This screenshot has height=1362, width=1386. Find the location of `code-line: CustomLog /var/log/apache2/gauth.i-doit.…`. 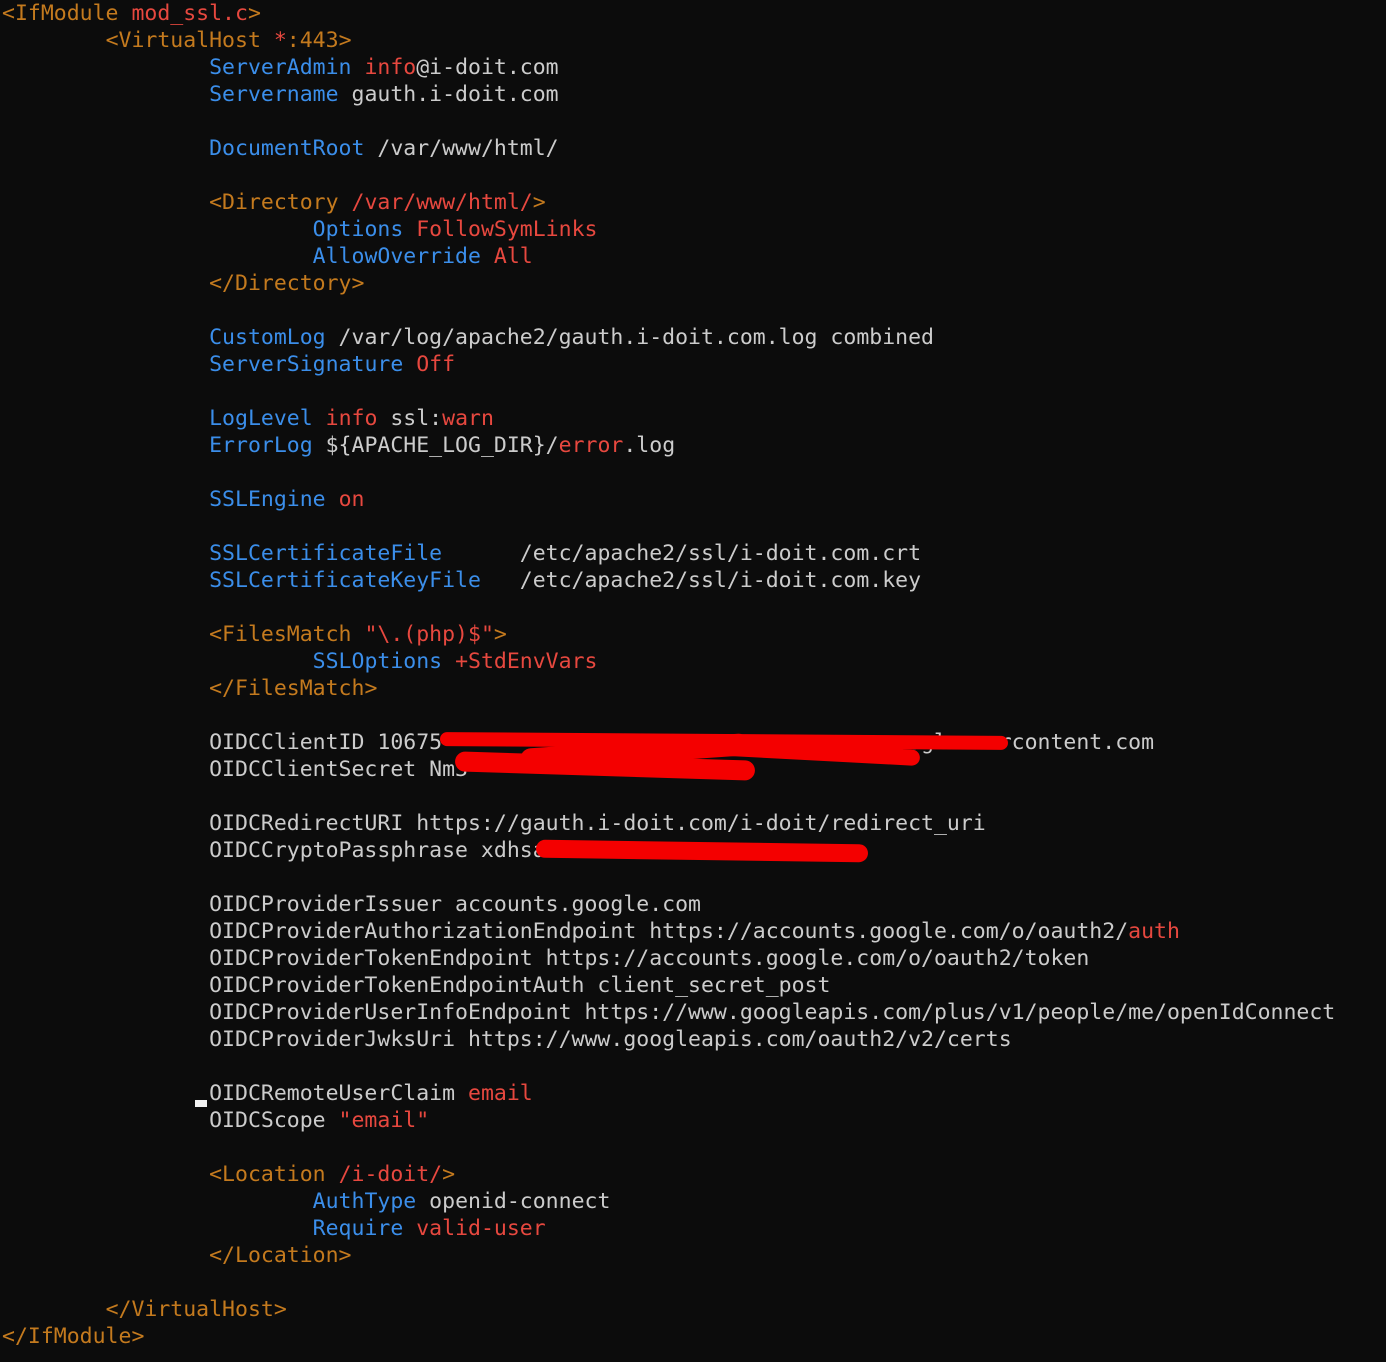

code-line: CustomLog /var/log/apache2/gauth.i-doit.… is located at coordinates (468, 337).